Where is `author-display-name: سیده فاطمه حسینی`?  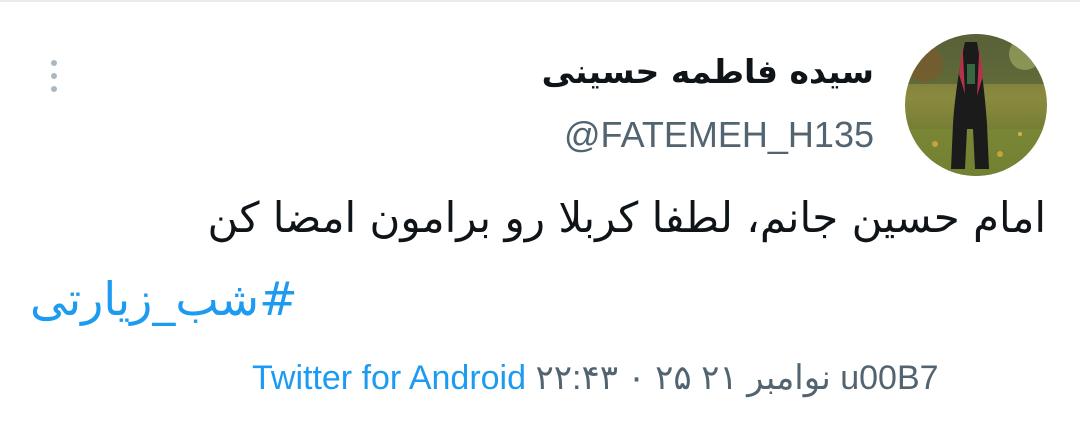 author-display-name: سیده فاطمه حسینی is located at coordinates (708, 71).